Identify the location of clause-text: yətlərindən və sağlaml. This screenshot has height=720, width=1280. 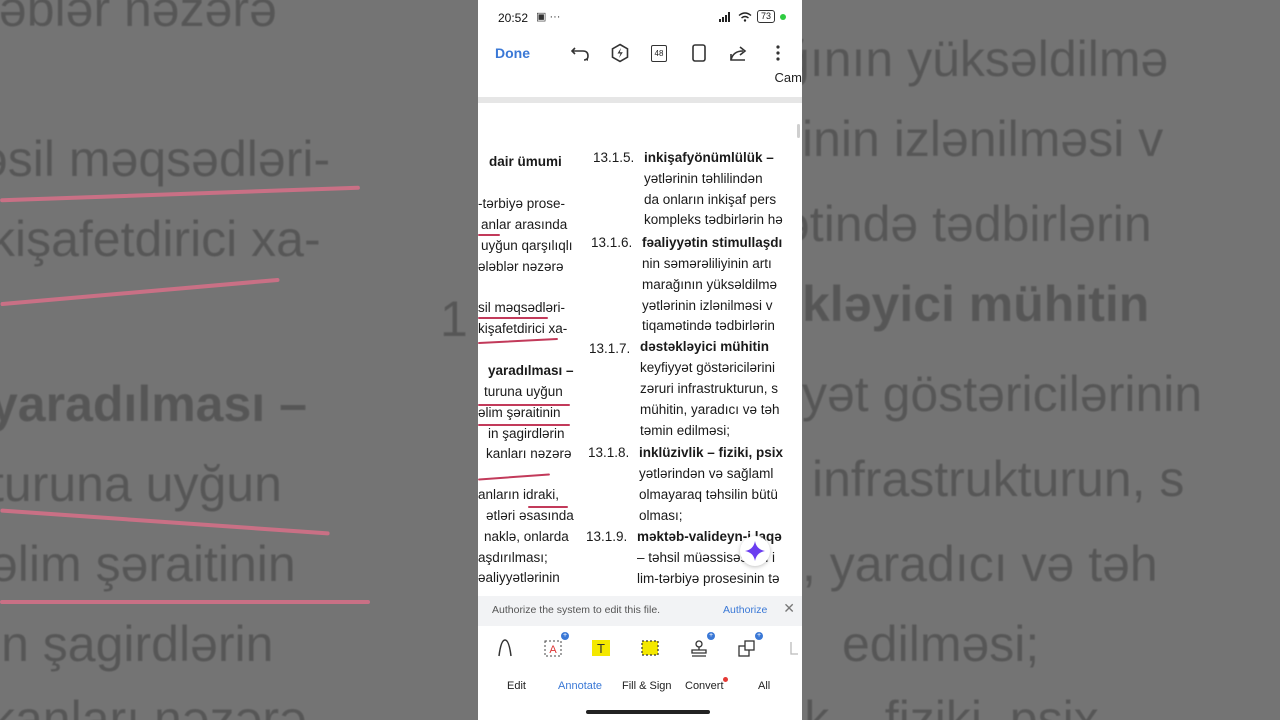
(706, 473).